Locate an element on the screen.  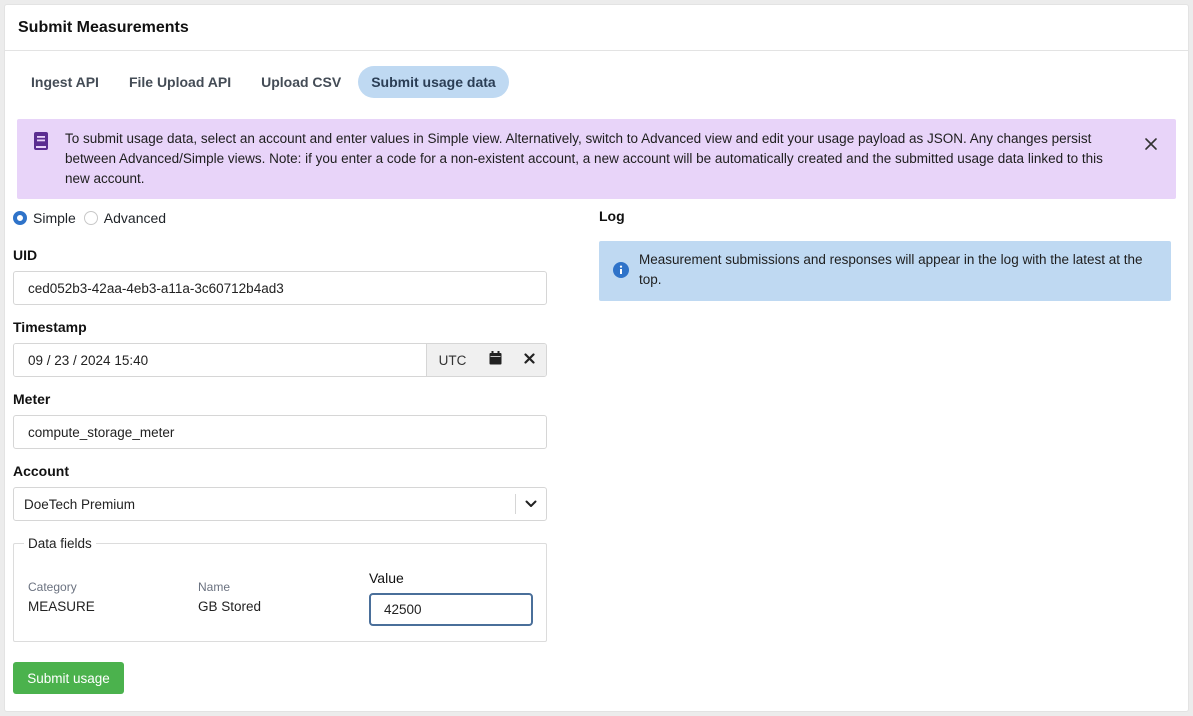
uid-input is located at coordinates (280, 288).